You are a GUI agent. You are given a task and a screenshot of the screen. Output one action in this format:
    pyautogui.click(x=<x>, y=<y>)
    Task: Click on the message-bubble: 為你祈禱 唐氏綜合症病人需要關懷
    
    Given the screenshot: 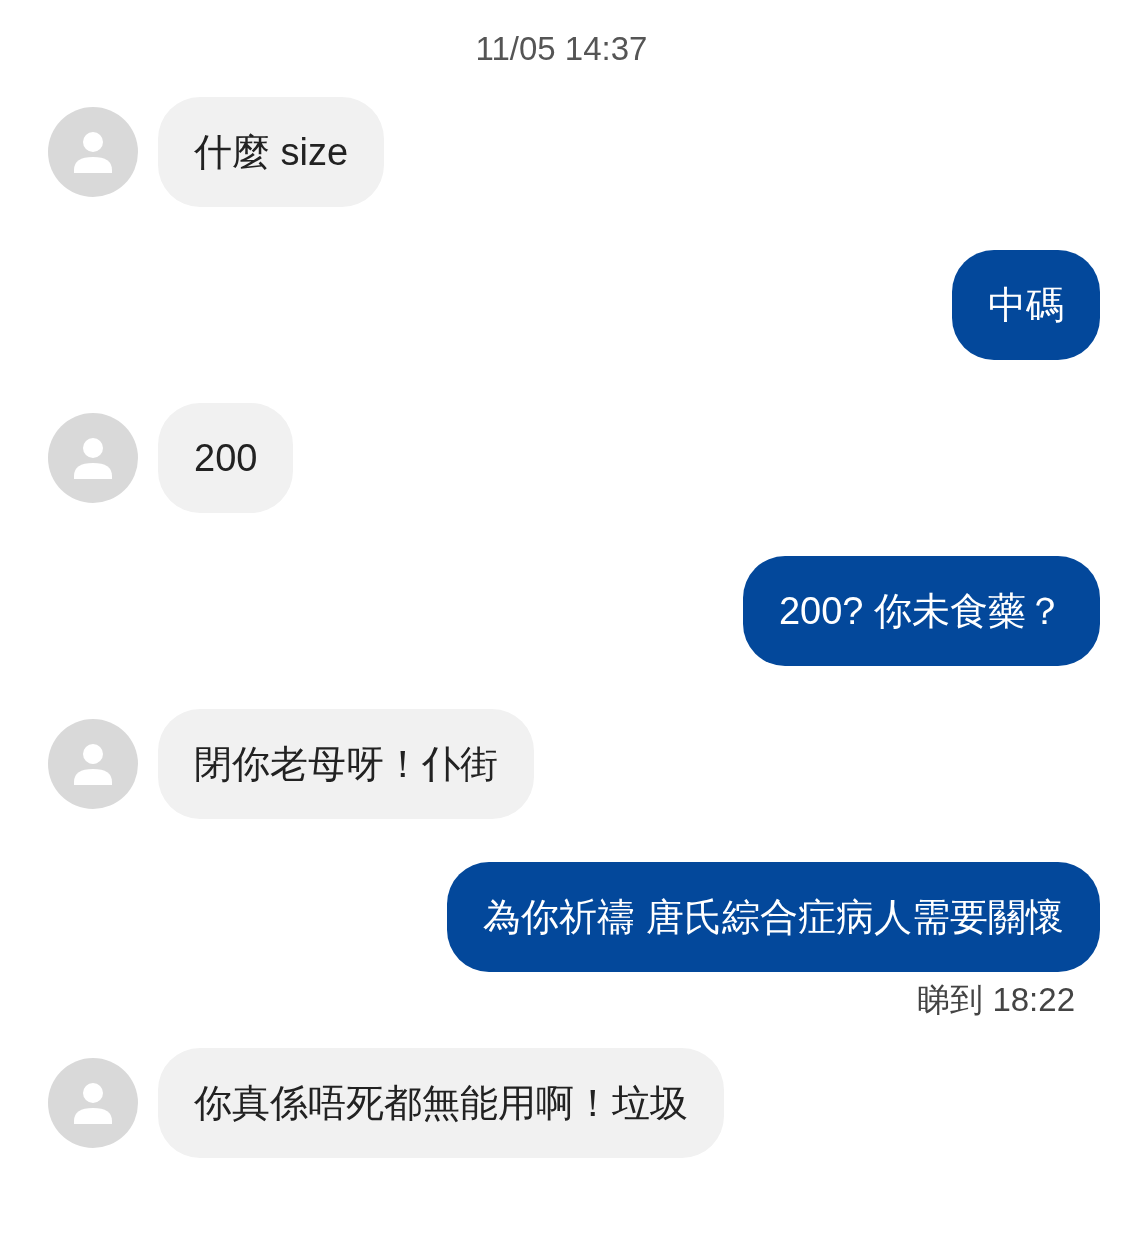 What is the action you would take?
    pyautogui.click(x=773, y=917)
    